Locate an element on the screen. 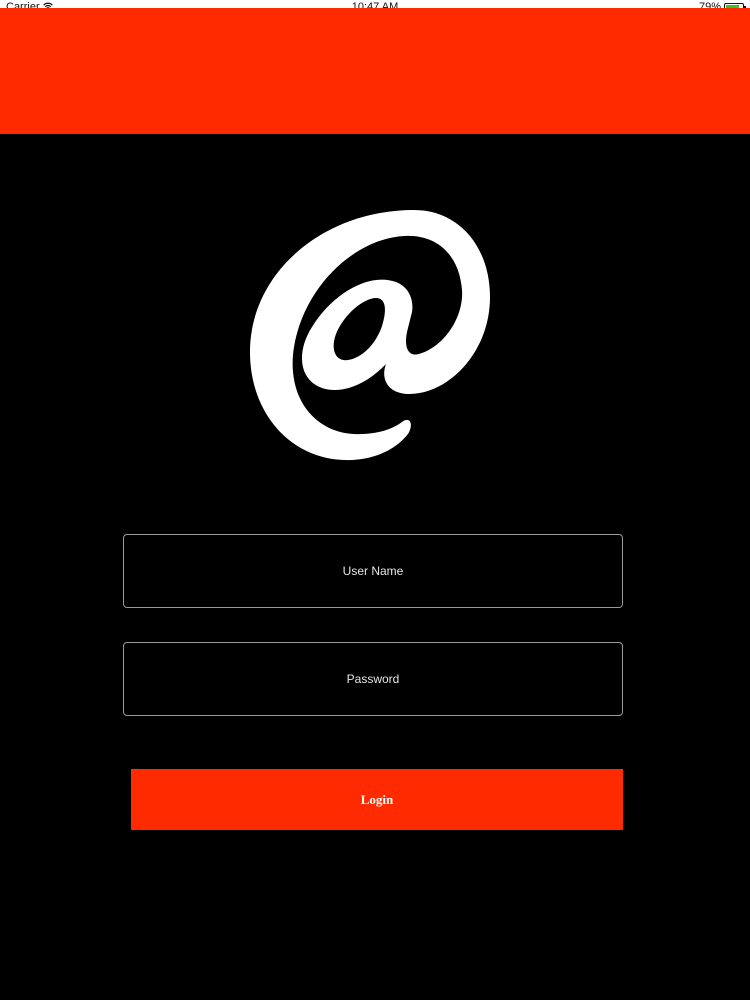 Image resolution: width=750 pixels, height=1000 pixels. login-button: Login is located at coordinates (377, 799).